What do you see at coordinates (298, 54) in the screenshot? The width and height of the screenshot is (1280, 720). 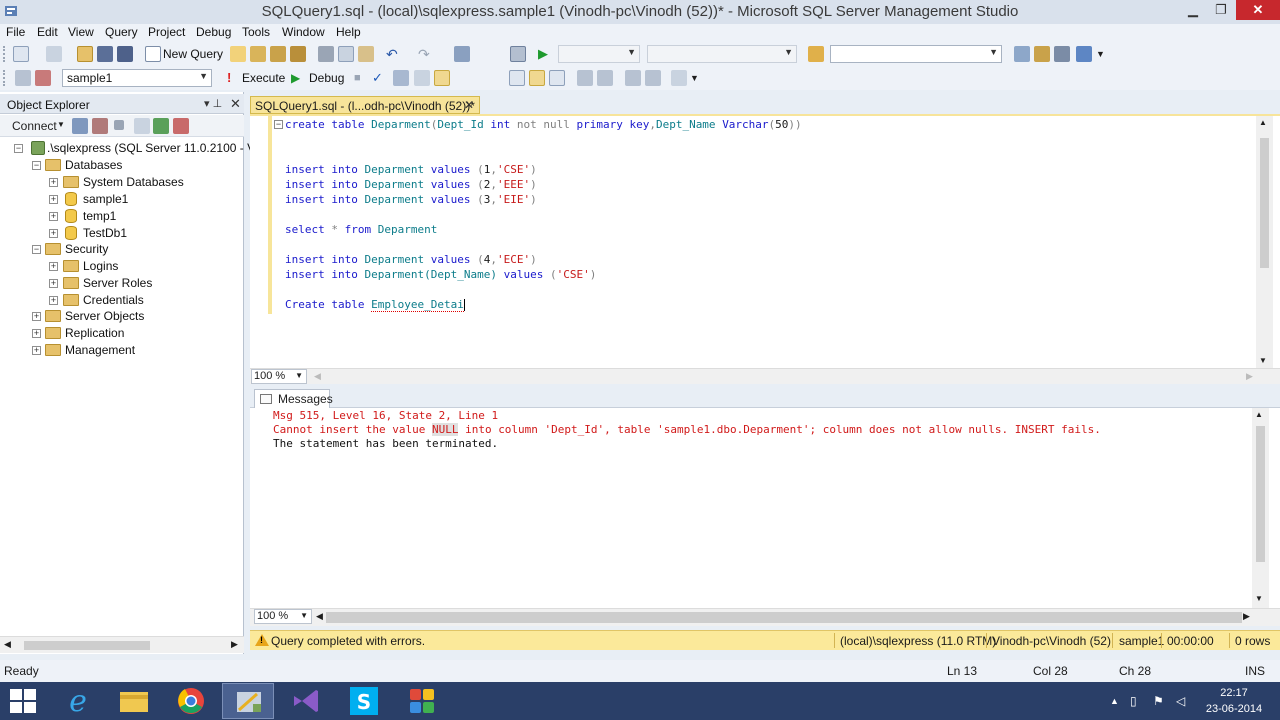 I see `xmla-query-icon` at bounding box center [298, 54].